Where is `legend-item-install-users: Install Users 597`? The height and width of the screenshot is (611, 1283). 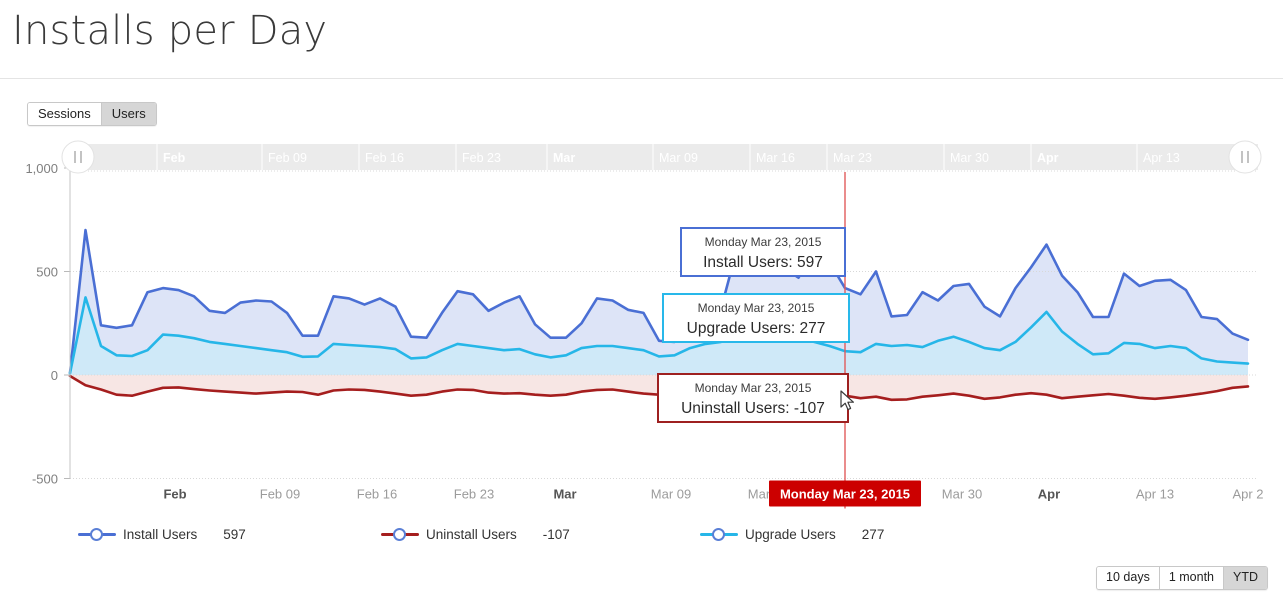
legend-item-install-users: Install Users 597 is located at coordinates (162, 534).